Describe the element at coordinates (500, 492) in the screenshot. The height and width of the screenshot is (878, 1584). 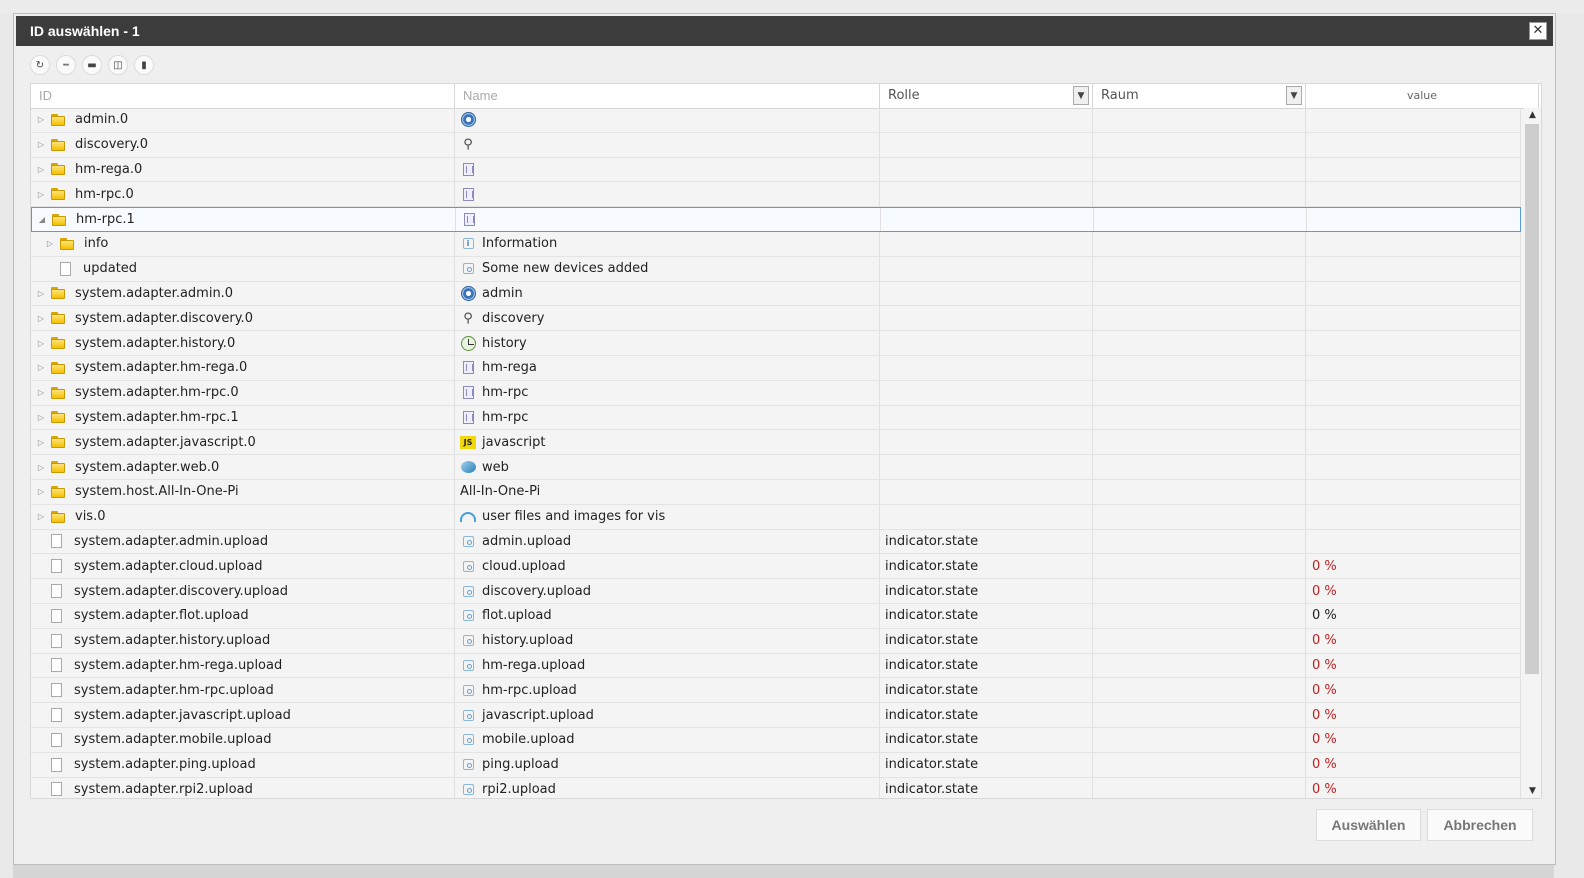
I see `object-name: All-In-One-Pi` at that location.